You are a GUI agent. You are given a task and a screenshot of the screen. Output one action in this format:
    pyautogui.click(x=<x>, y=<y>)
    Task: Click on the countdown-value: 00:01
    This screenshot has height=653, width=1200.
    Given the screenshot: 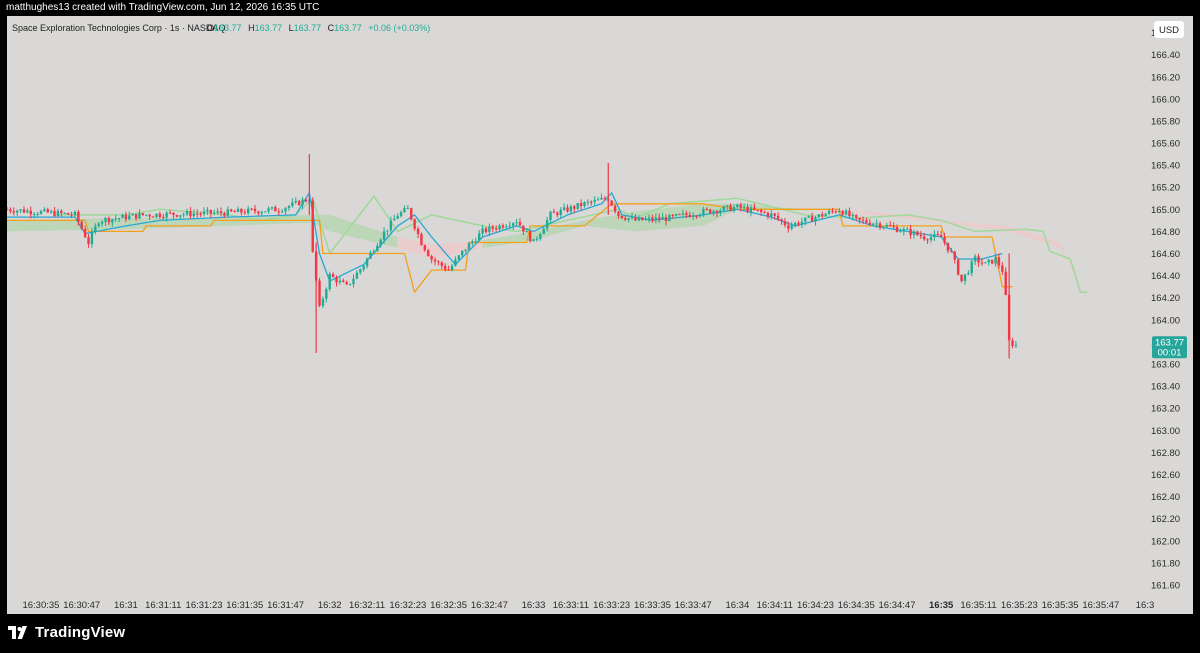 What is the action you would take?
    pyautogui.click(x=1170, y=353)
    